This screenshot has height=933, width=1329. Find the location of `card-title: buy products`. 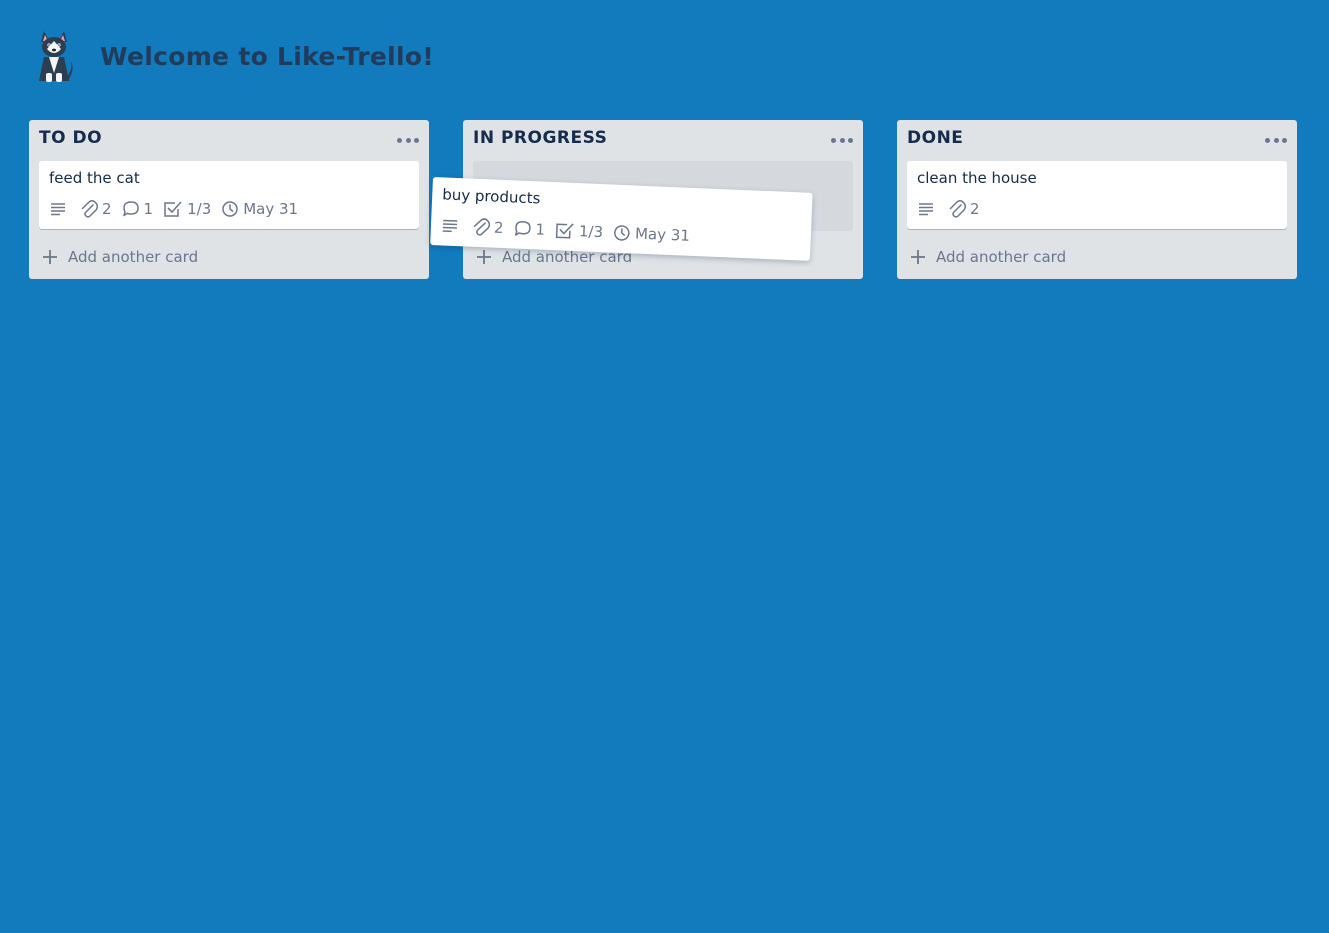

card-title: buy products is located at coordinates (491, 196).